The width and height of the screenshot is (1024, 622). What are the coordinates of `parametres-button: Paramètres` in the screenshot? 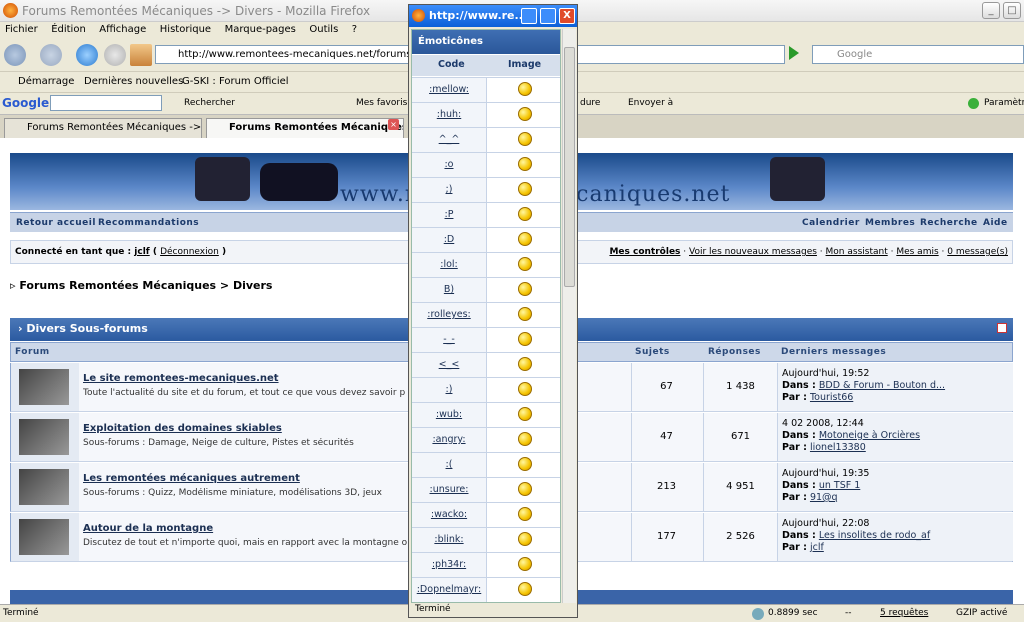 It's located at (1004, 103).